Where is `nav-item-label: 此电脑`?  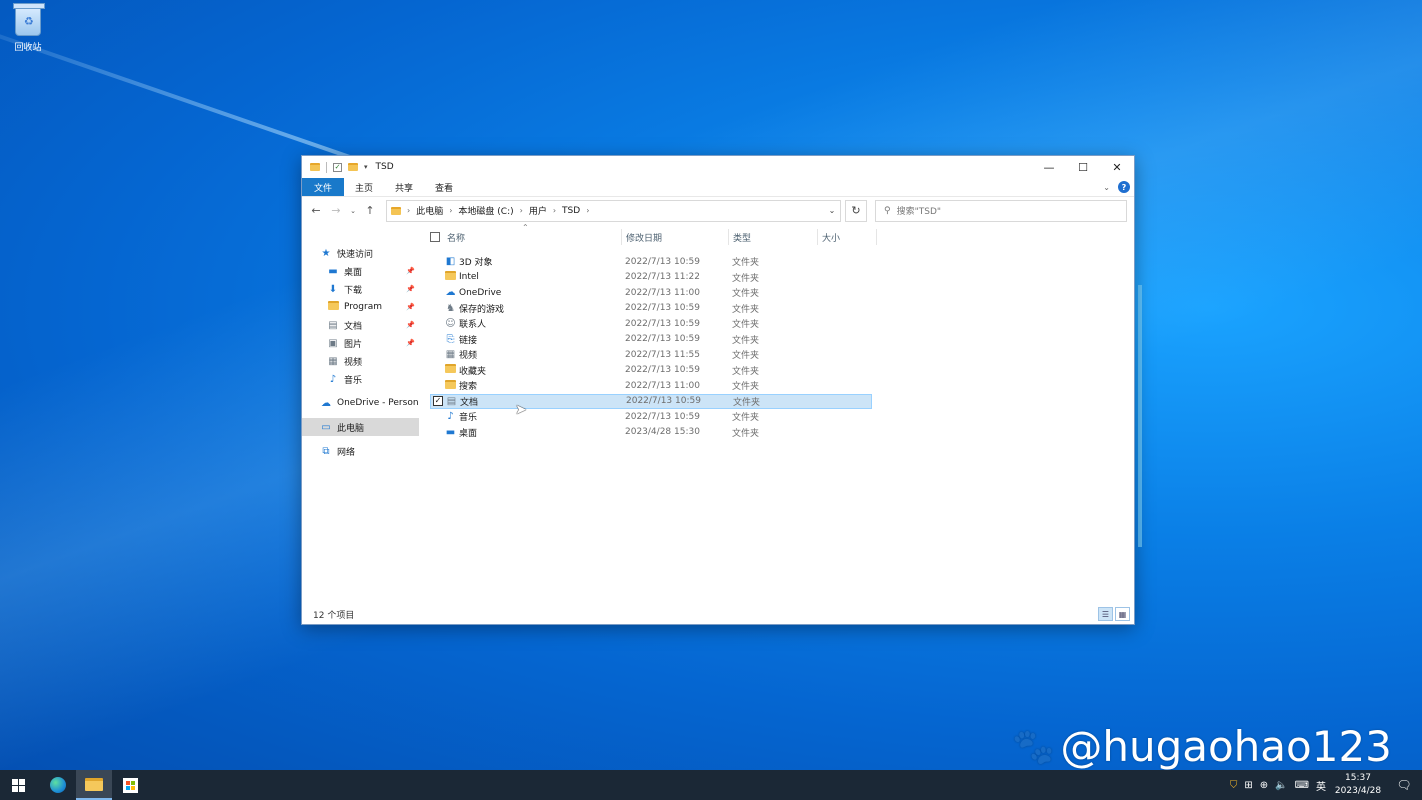
nav-item-label: 此电脑 is located at coordinates (351, 428).